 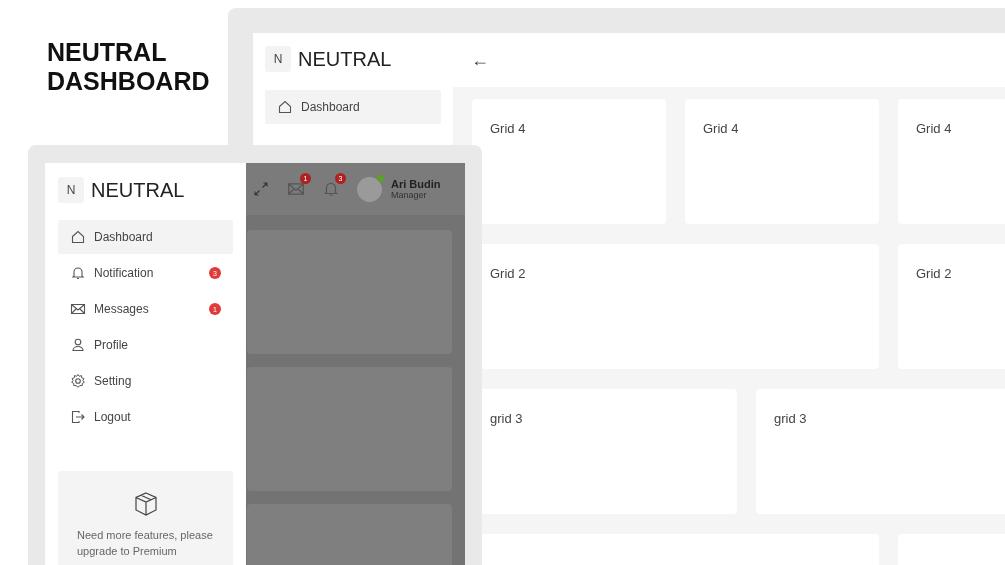 What do you see at coordinates (145, 543) in the screenshot?
I see `upgrade-message: Need more features, please upgrade to Premium` at bounding box center [145, 543].